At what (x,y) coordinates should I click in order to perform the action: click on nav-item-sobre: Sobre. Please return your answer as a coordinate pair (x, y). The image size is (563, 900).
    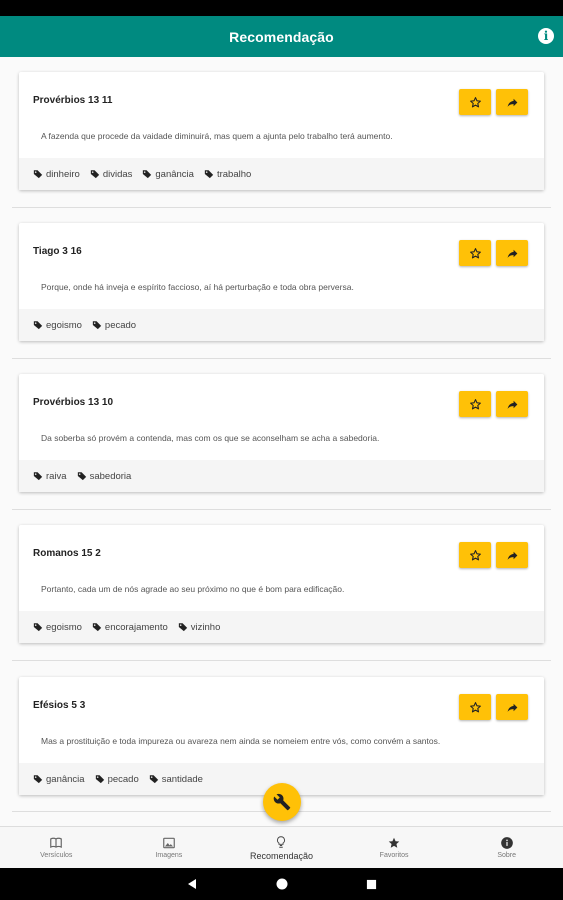
    Looking at the image, I should click on (506, 847).